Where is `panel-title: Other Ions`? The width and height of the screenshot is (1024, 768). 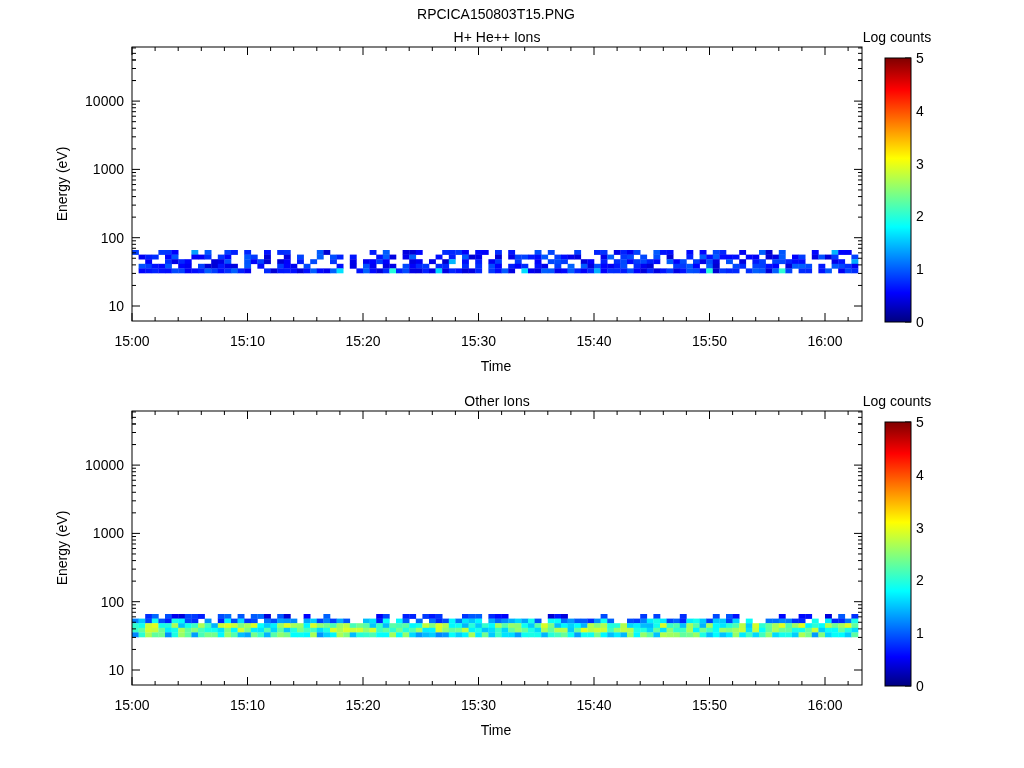 panel-title: Other Ions is located at coordinates (497, 401).